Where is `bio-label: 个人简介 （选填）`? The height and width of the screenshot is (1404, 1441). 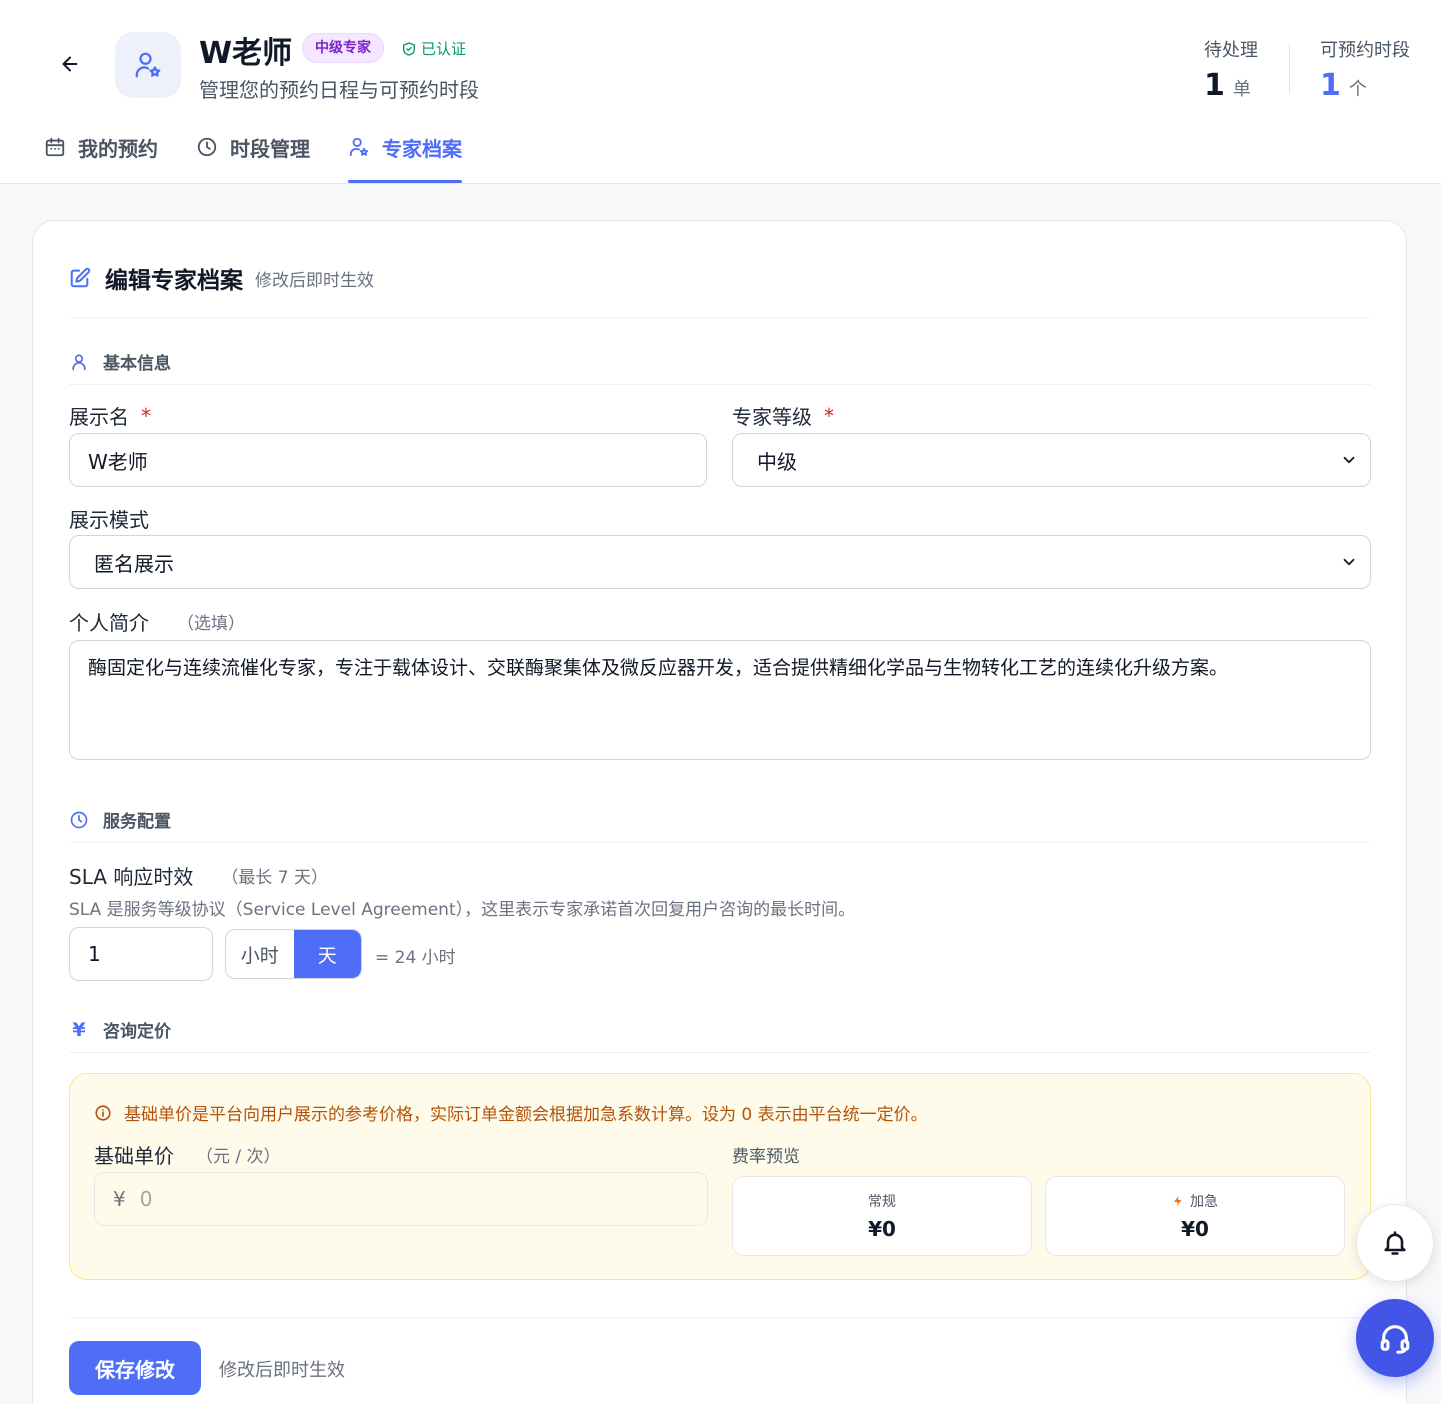
bio-label: 个人简介 （选填） is located at coordinates (157, 621).